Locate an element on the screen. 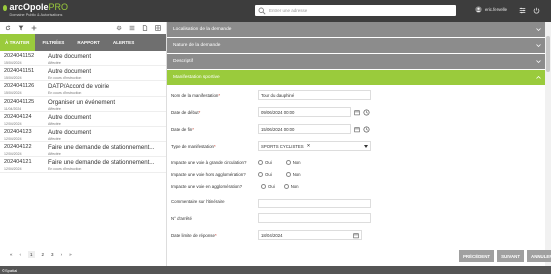 Image resolution: width=551 pixels, height=274 pixels. list-icon is located at coordinates (131, 28).